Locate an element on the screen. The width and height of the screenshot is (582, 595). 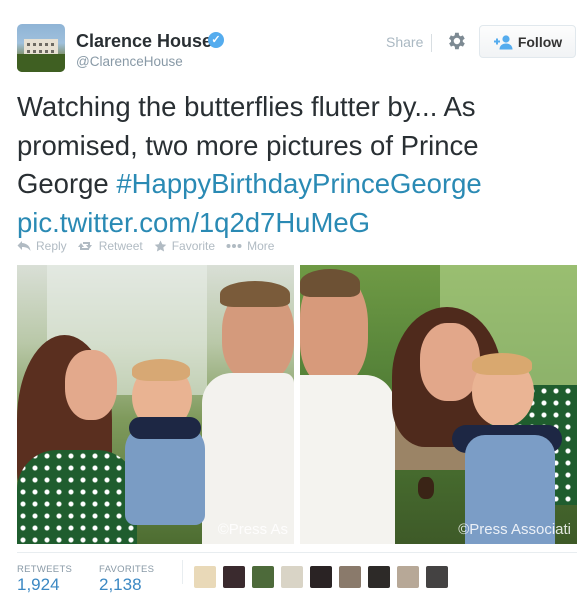
more-label: More is located at coordinates (261, 246).